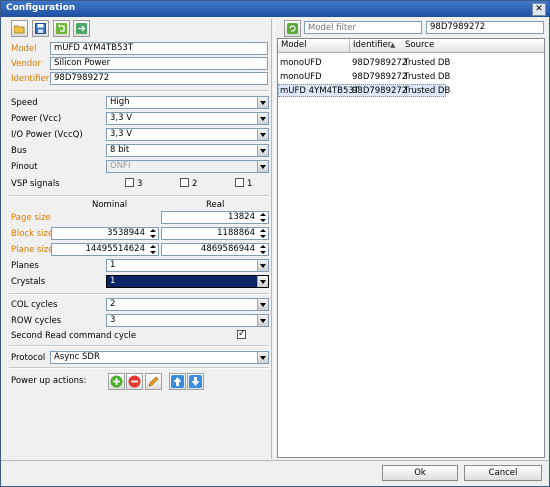  Describe the element at coordinates (41, 8) in the screenshot. I see `window-title: Configuration` at that location.